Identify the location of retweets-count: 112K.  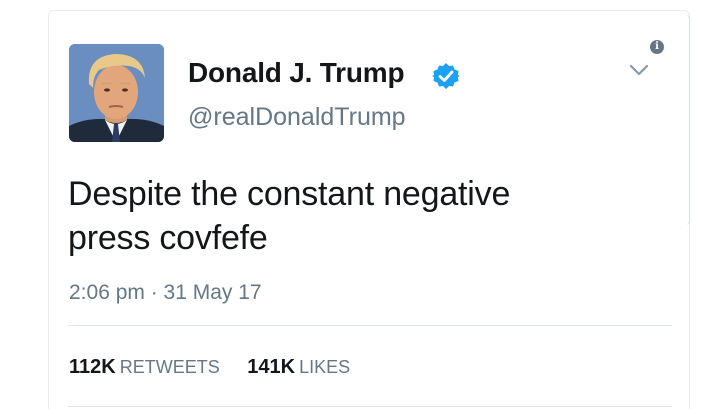
(92, 367).